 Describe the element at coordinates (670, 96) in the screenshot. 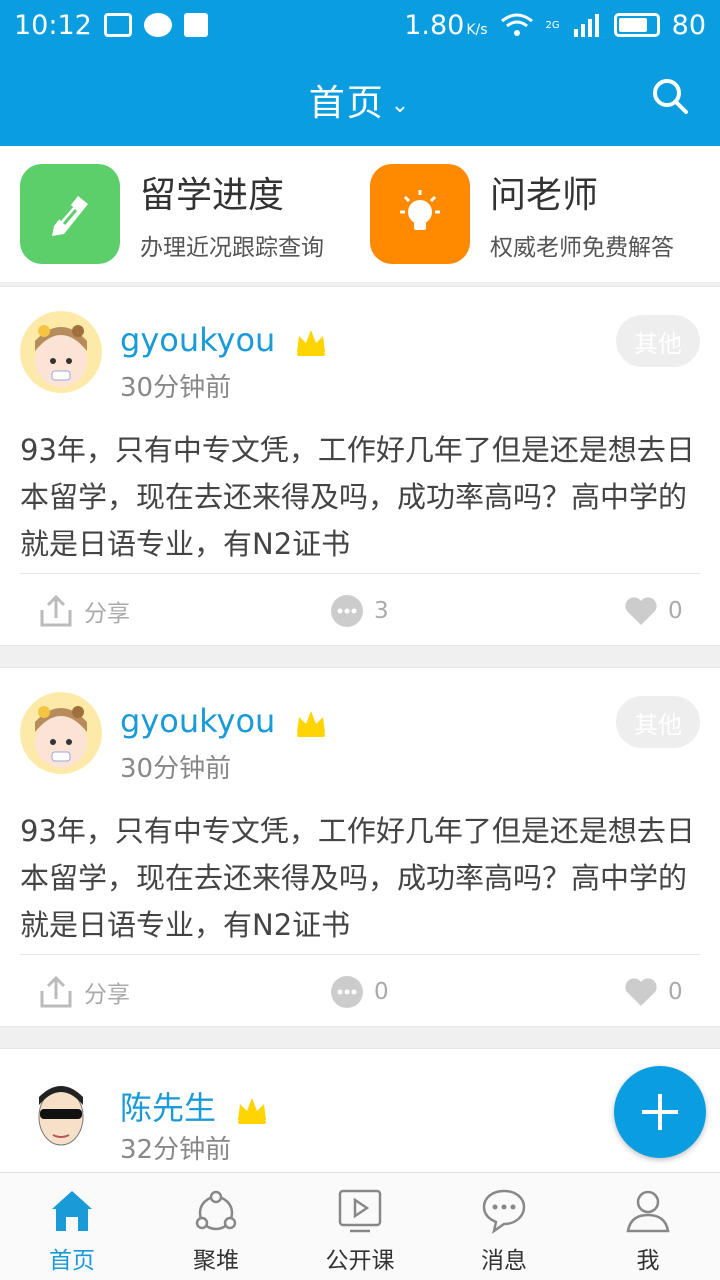

I see `search-icon` at that location.